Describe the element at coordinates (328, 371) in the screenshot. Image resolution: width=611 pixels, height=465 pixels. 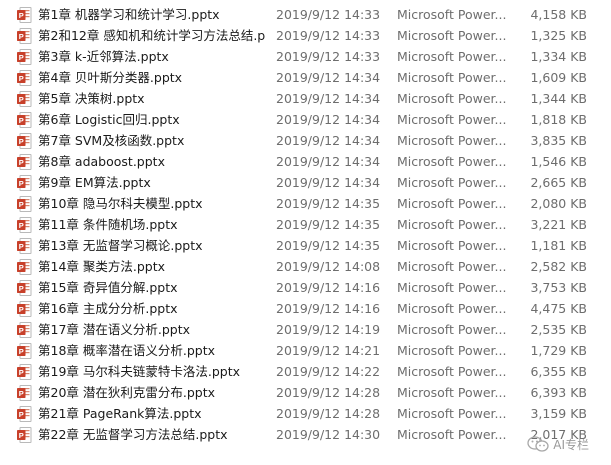
I see `file-date: 2019/9/12 14:22` at that location.